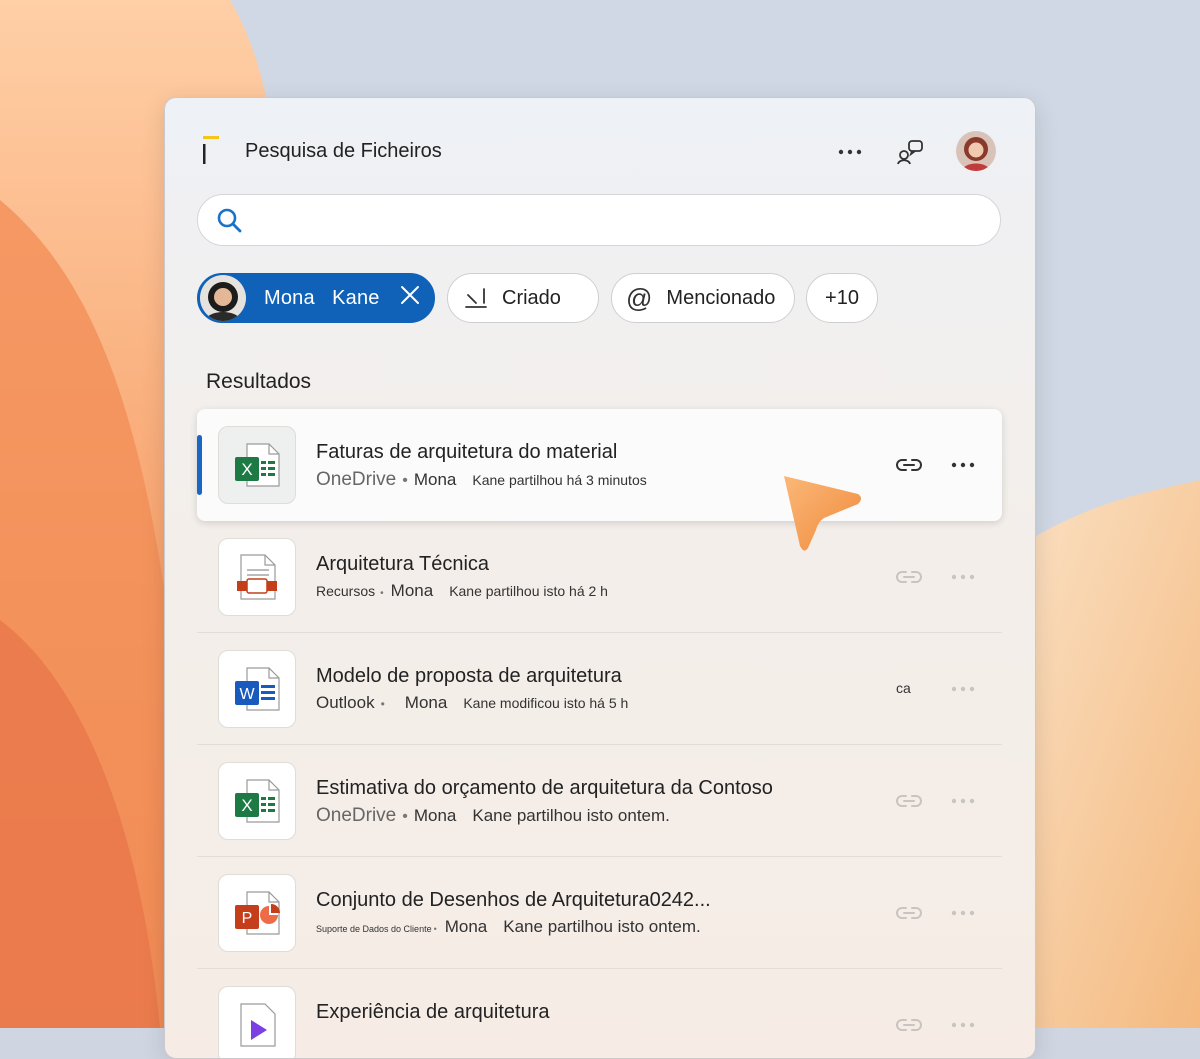 The width and height of the screenshot is (1200, 1059). I want to click on file-activity: Kane partilhou há 3 minutos, so click(559, 480).